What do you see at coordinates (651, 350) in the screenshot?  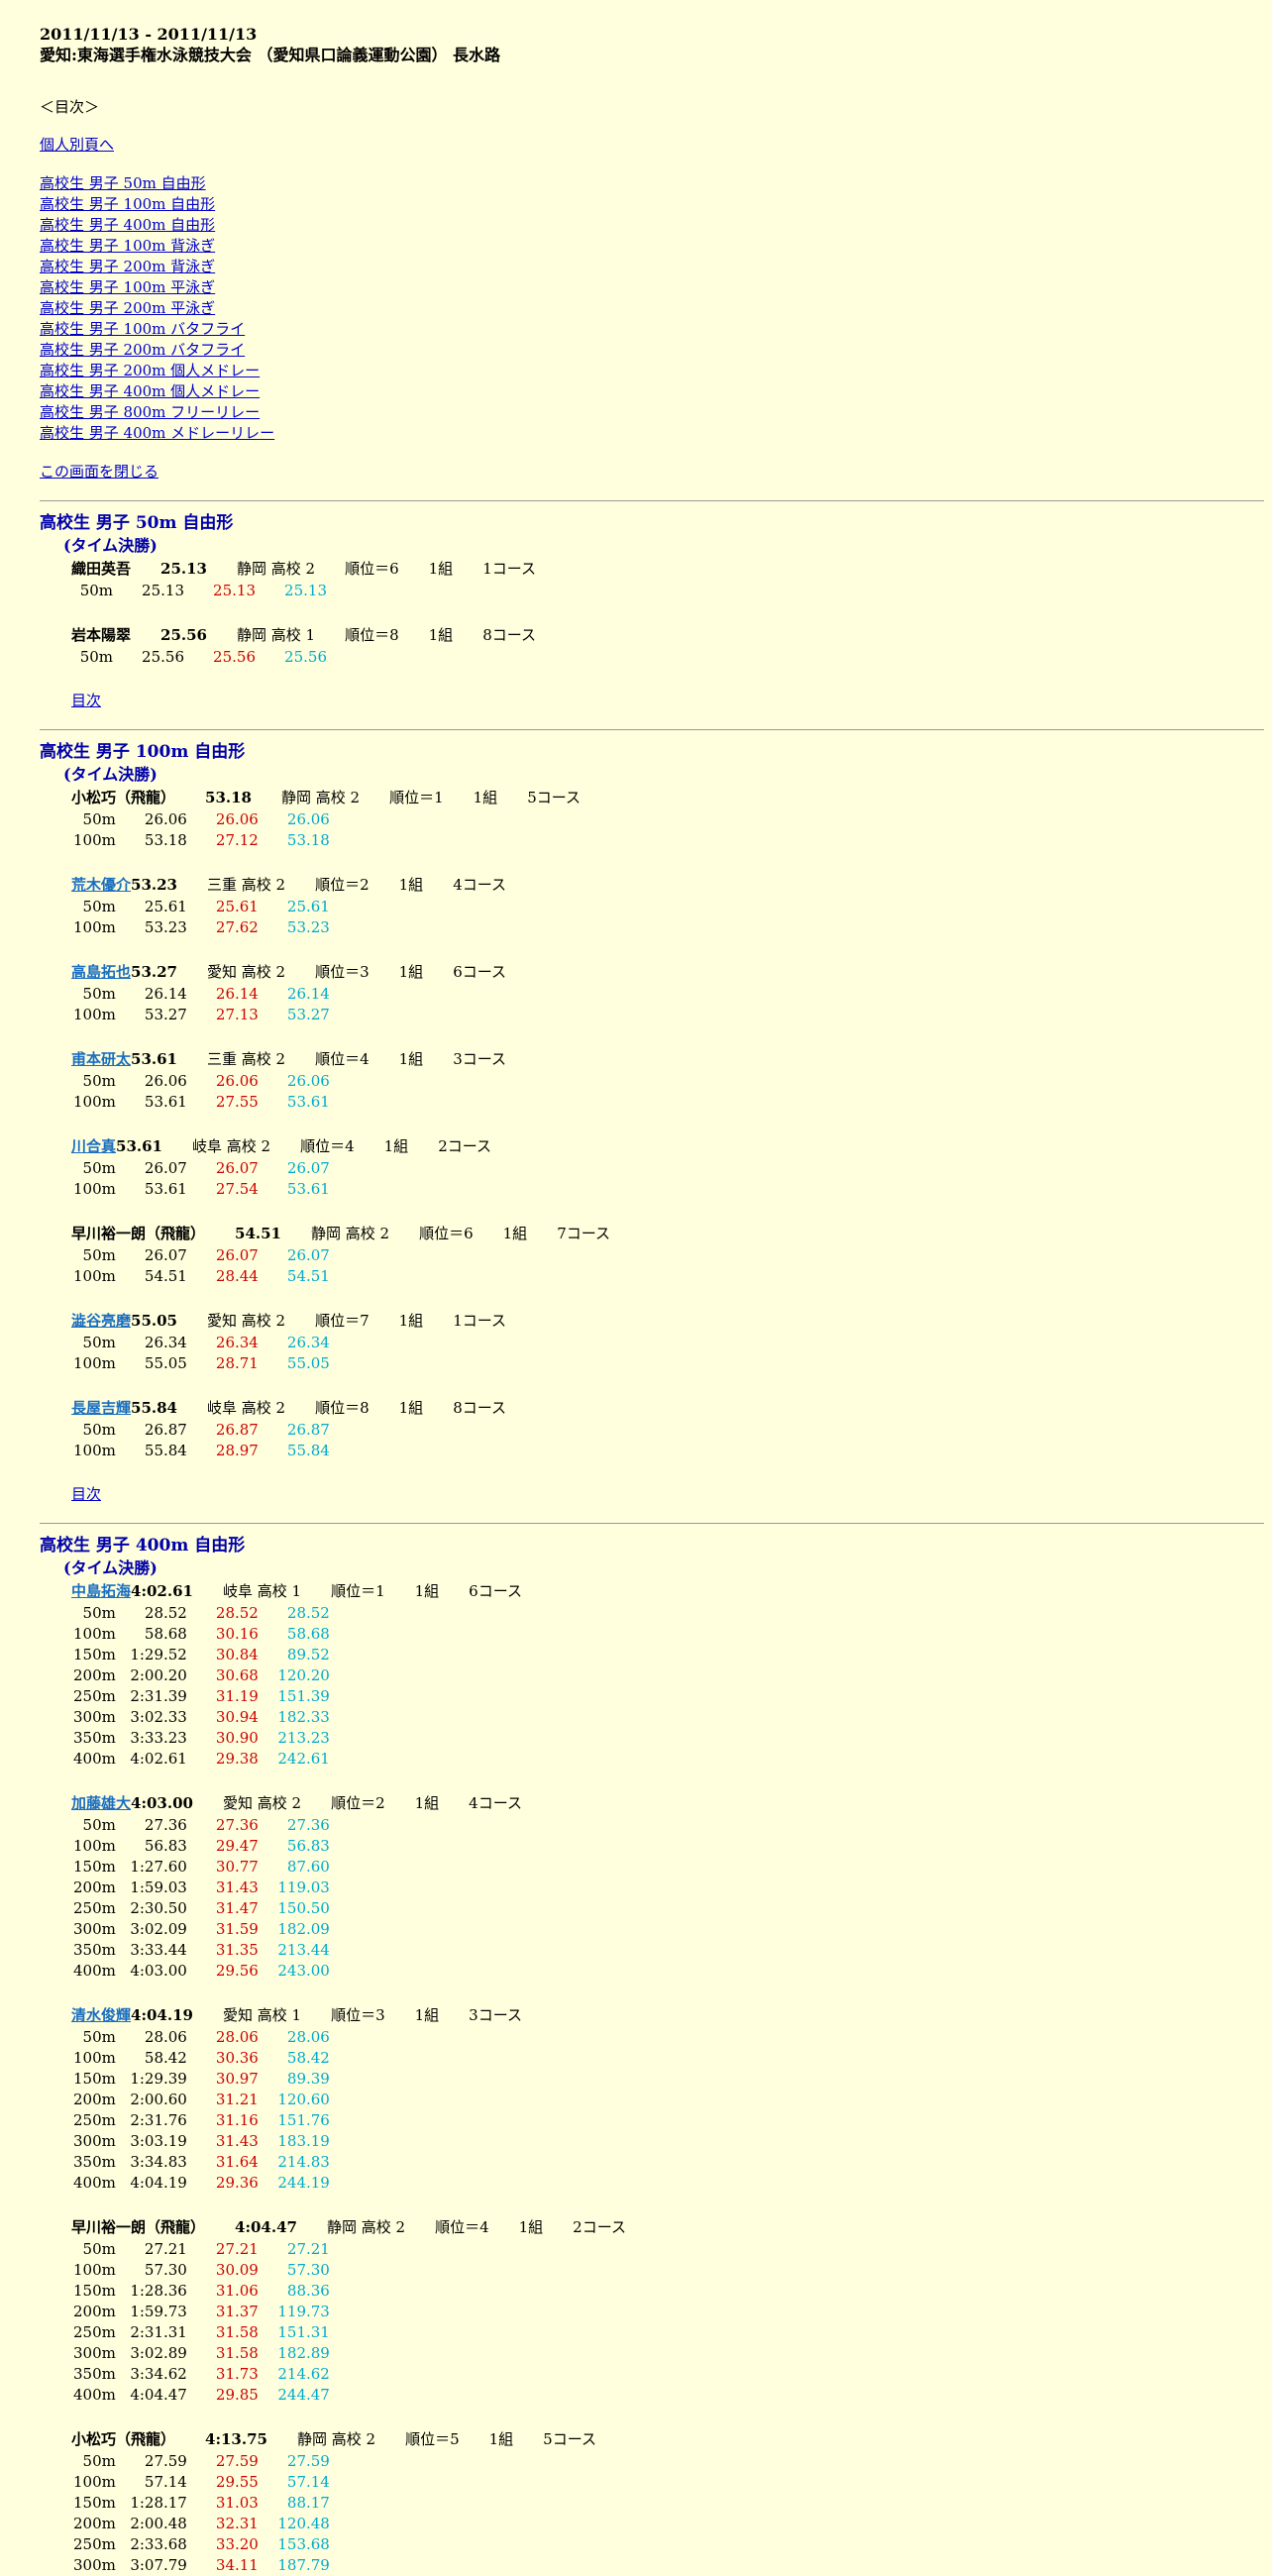 I see `toc-event-link: 高校生 男子 200m バタフライ` at bounding box center [651, 350].